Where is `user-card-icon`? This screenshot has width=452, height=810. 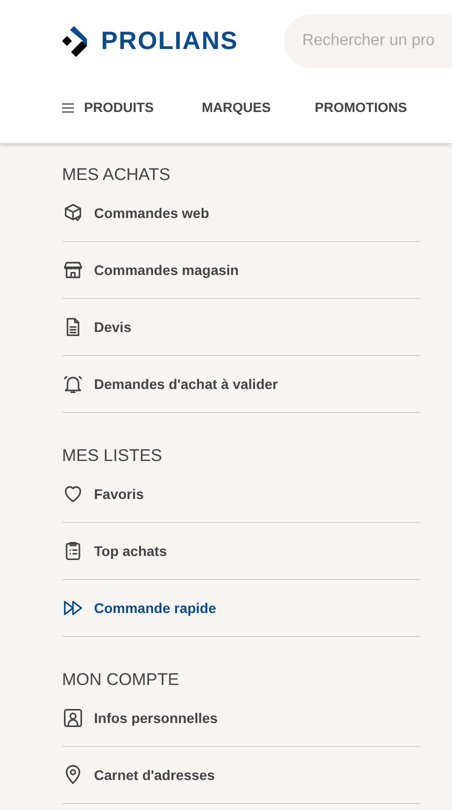 user-card-icon is located at coordinates (73, 718).